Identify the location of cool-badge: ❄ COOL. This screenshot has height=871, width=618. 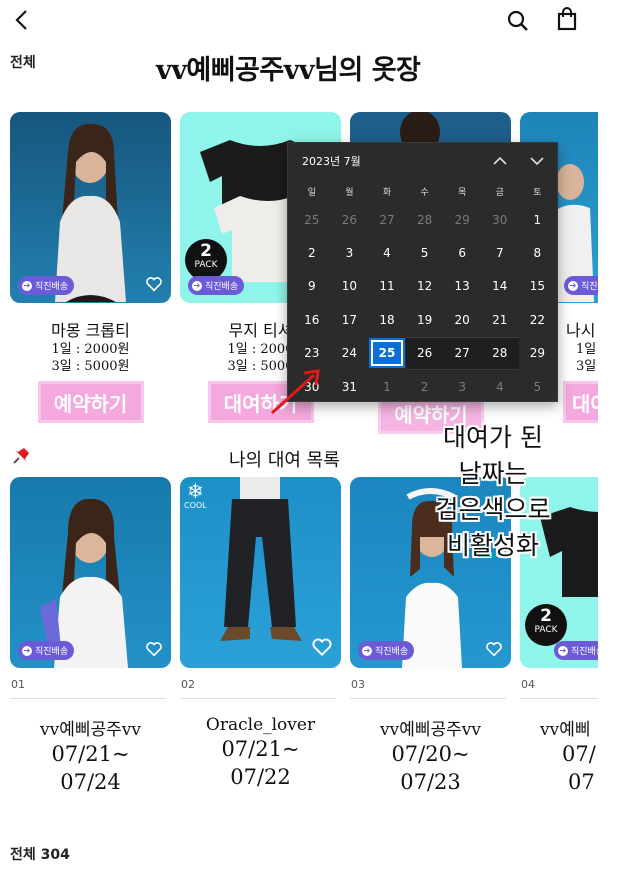
(195, 494).